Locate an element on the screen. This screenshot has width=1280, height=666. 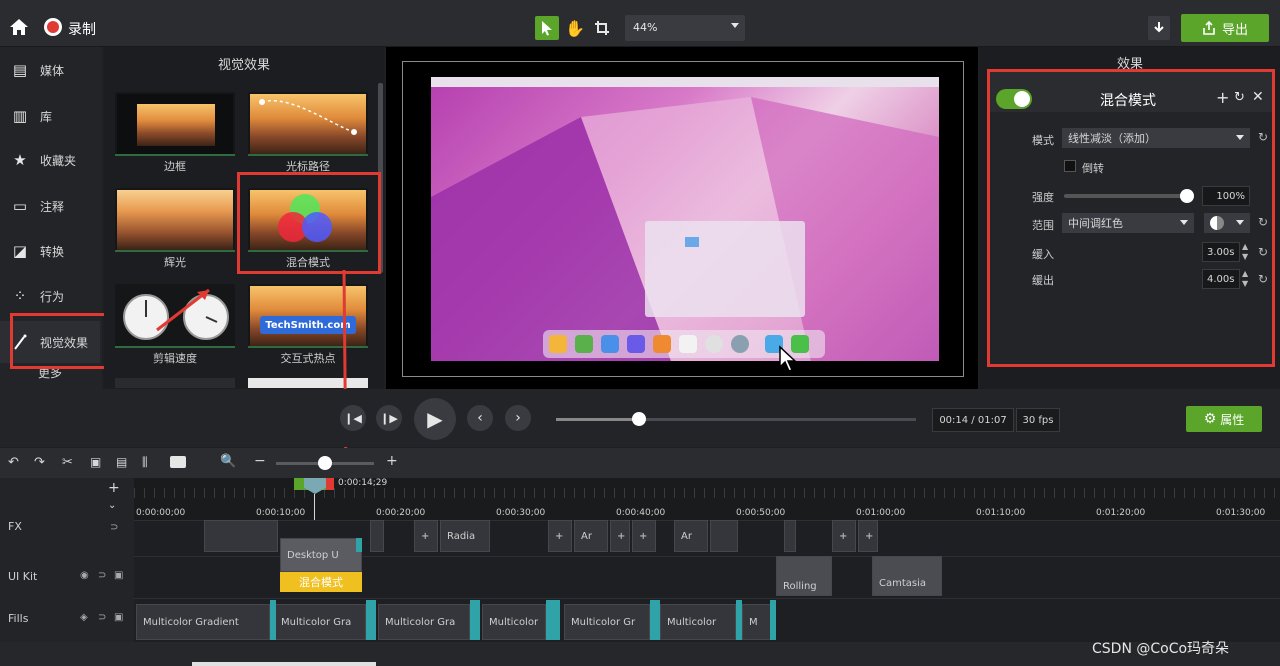
timeline-toolbar is located at coordinates (640, 463).